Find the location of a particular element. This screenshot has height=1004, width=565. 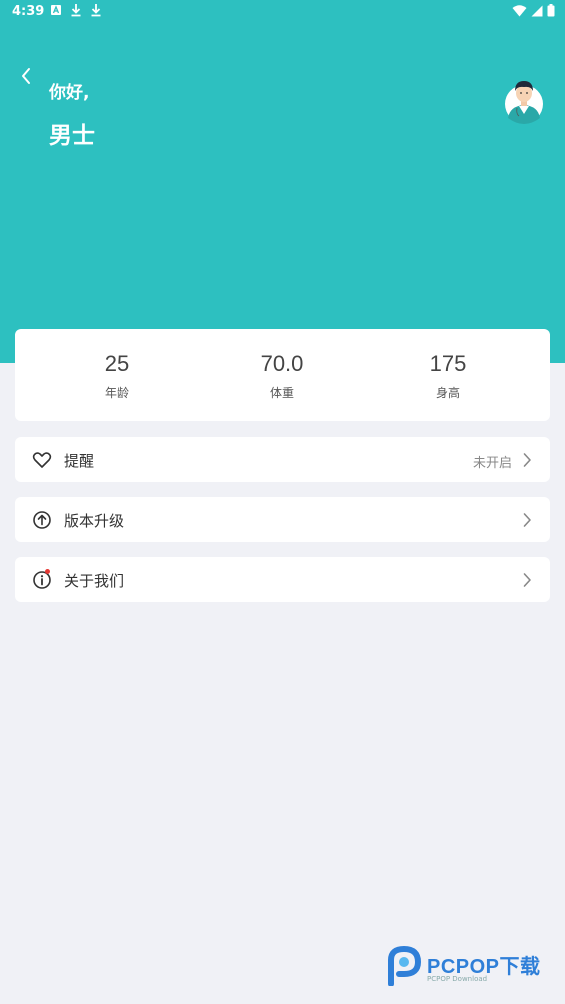

menu-item-about: 关于我们 is located at coordinates (282, 579).